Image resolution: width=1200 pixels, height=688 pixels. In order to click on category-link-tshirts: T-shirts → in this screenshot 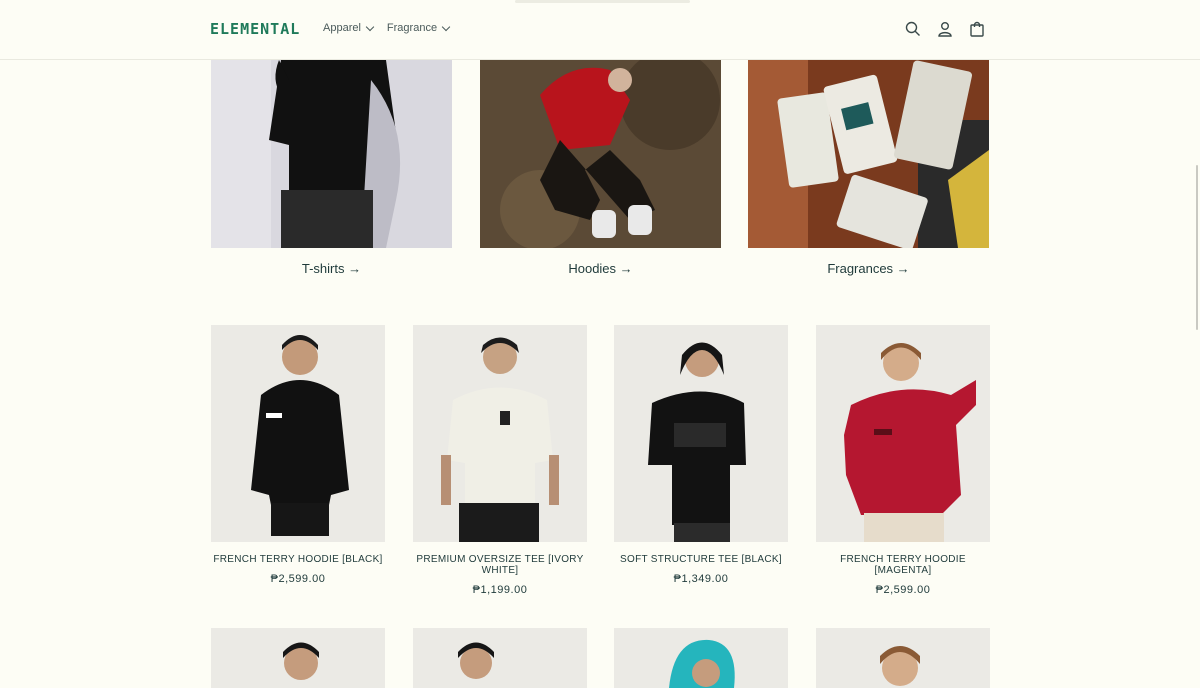, I will do `click(331, 268)`.